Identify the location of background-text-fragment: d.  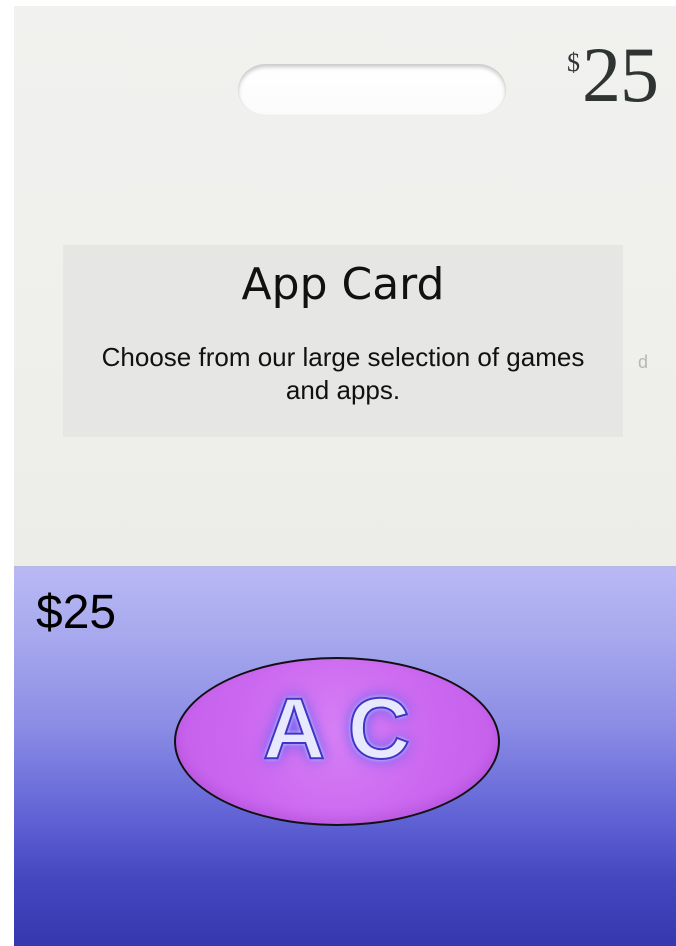
(643, 362).